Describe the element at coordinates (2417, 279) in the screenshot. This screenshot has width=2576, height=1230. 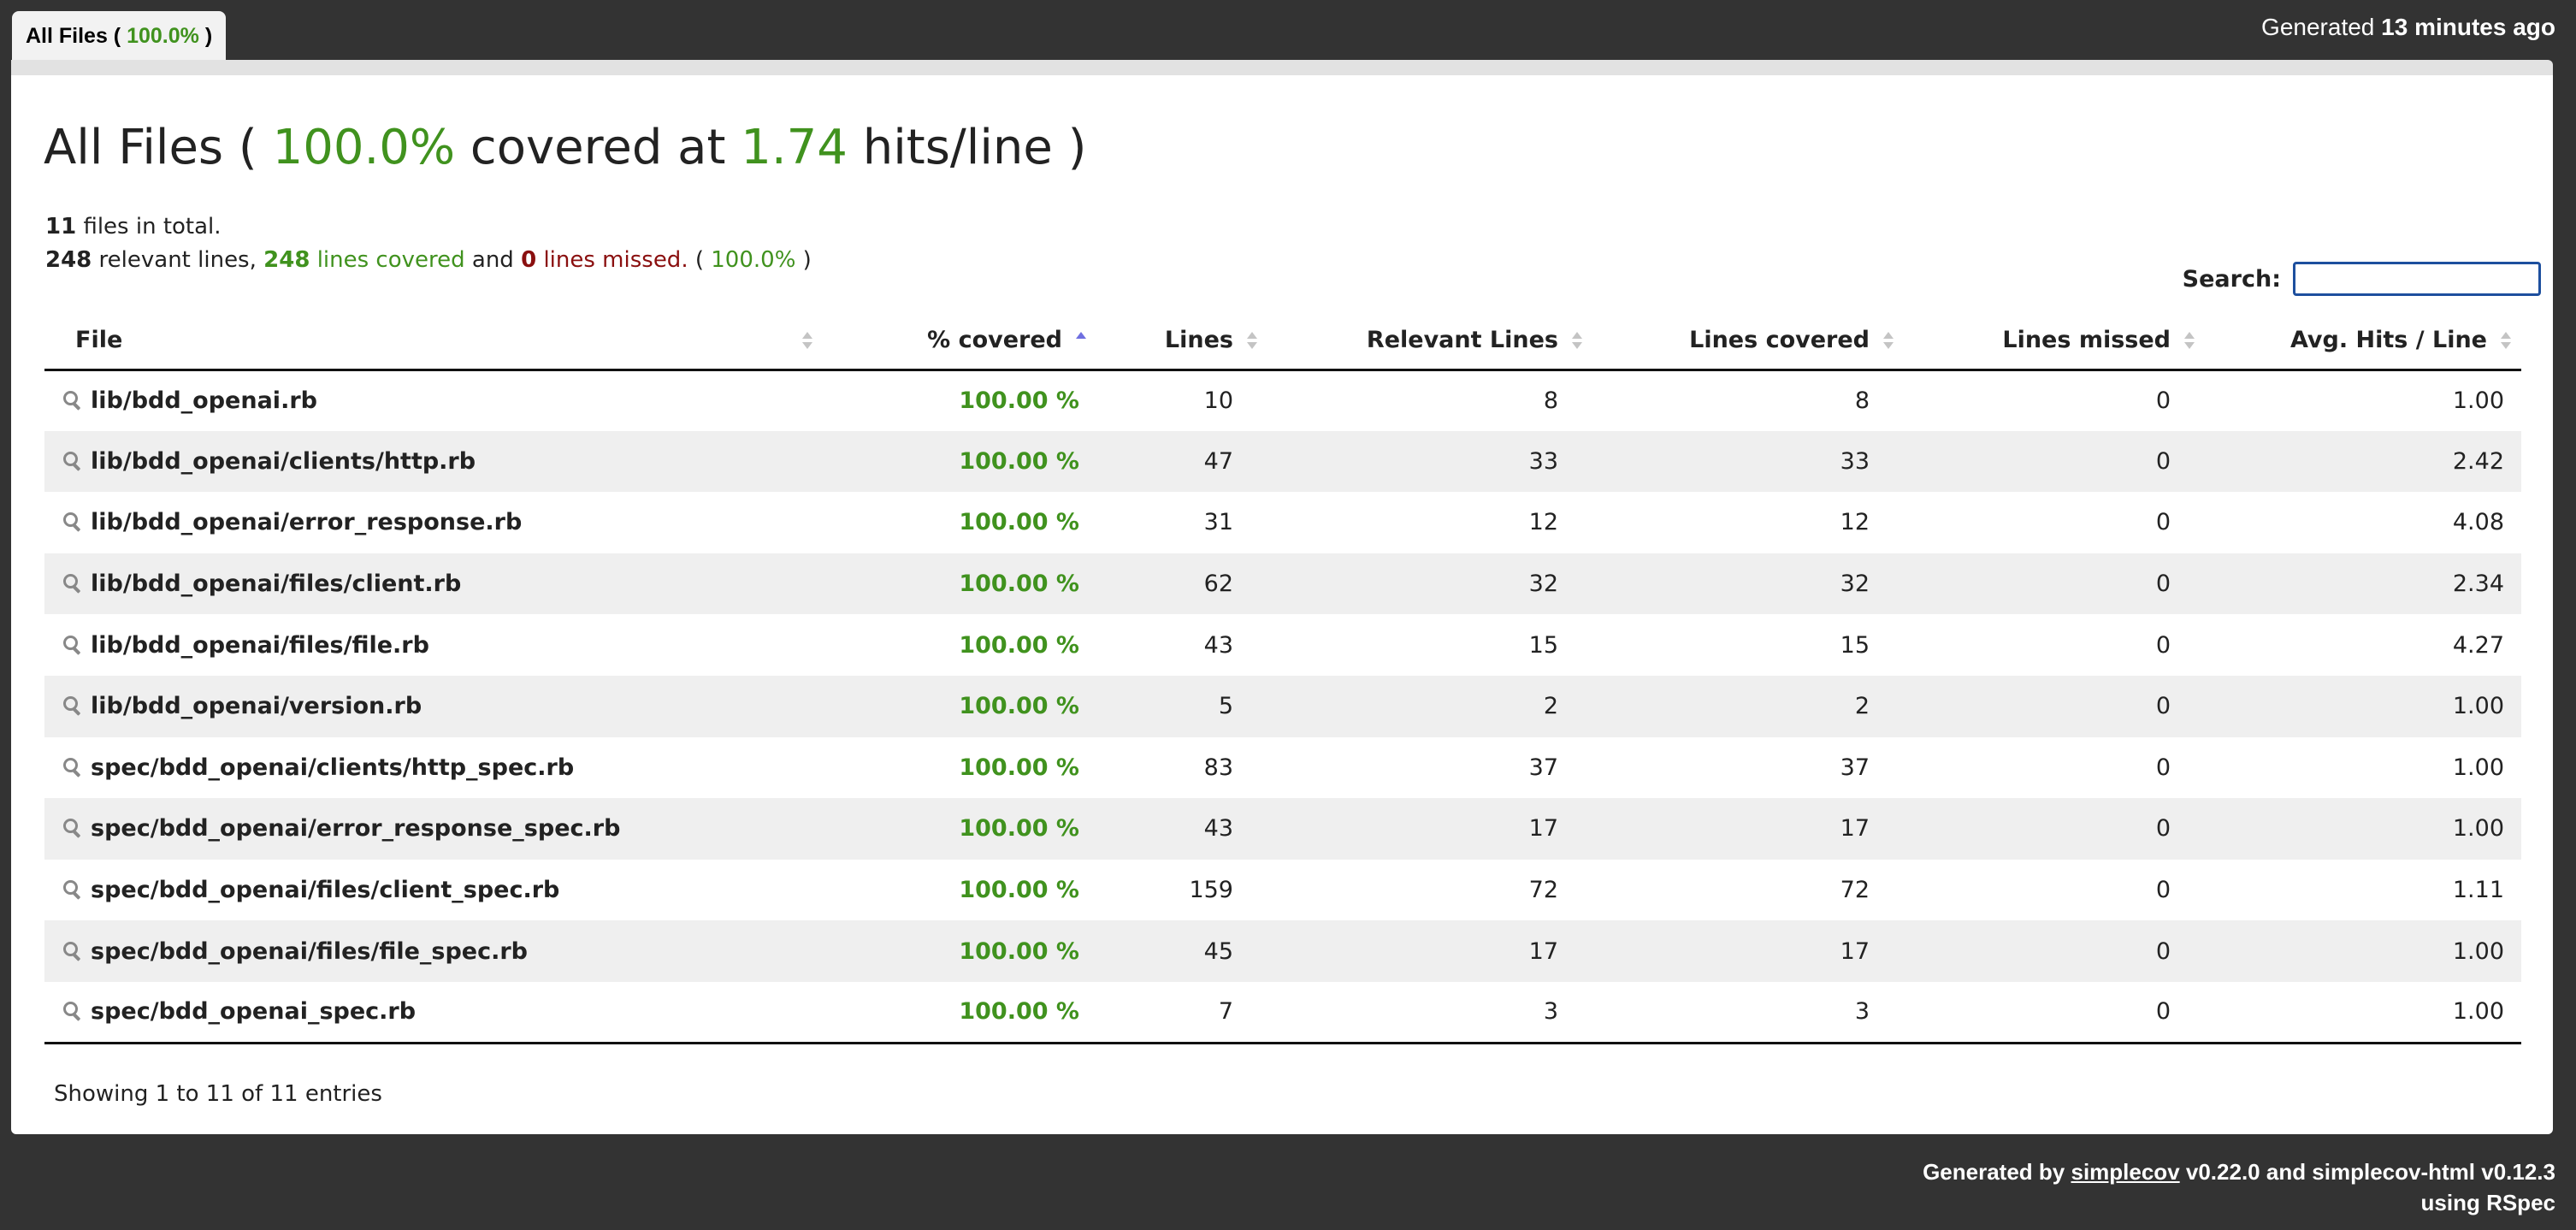
I see `search-input` at that location.